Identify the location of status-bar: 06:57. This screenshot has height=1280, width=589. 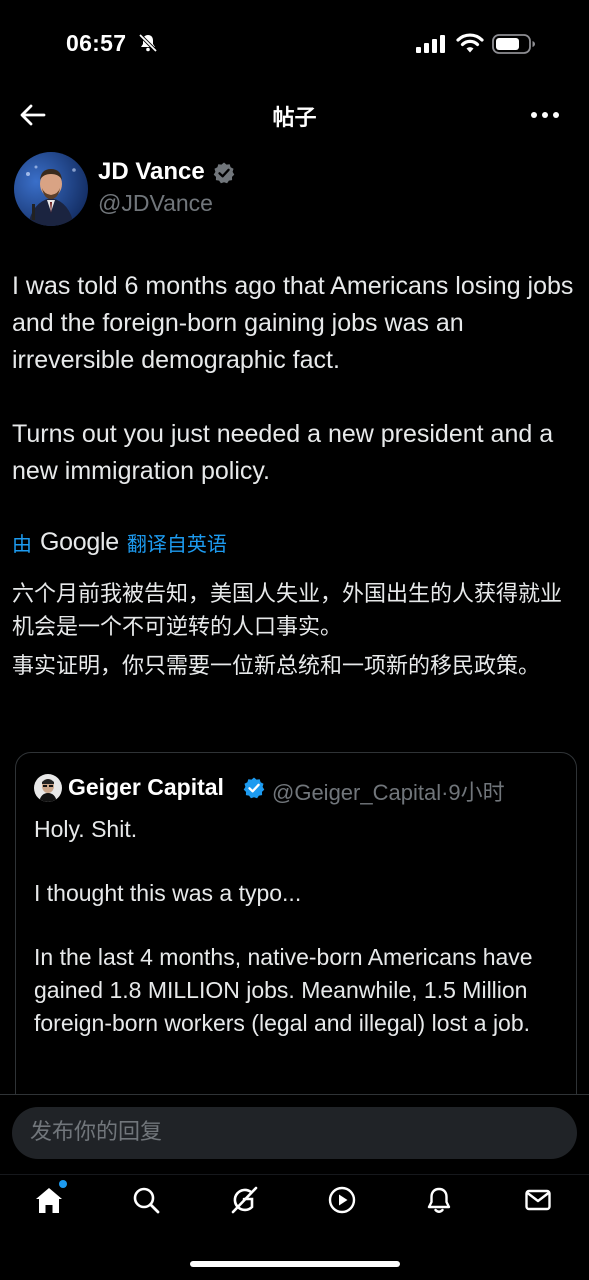
(294, 44).